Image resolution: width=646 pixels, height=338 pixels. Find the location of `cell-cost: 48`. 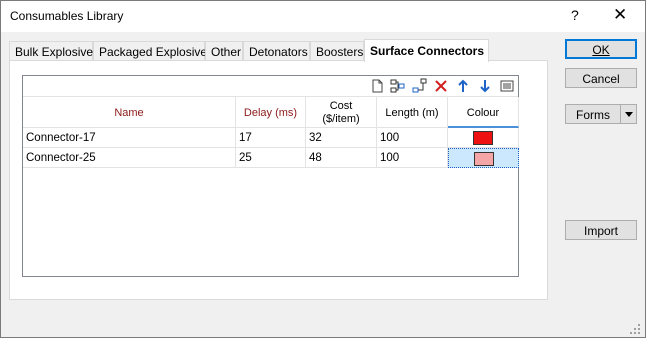

cell-cost: 48 is located at coordinates (341, 158).